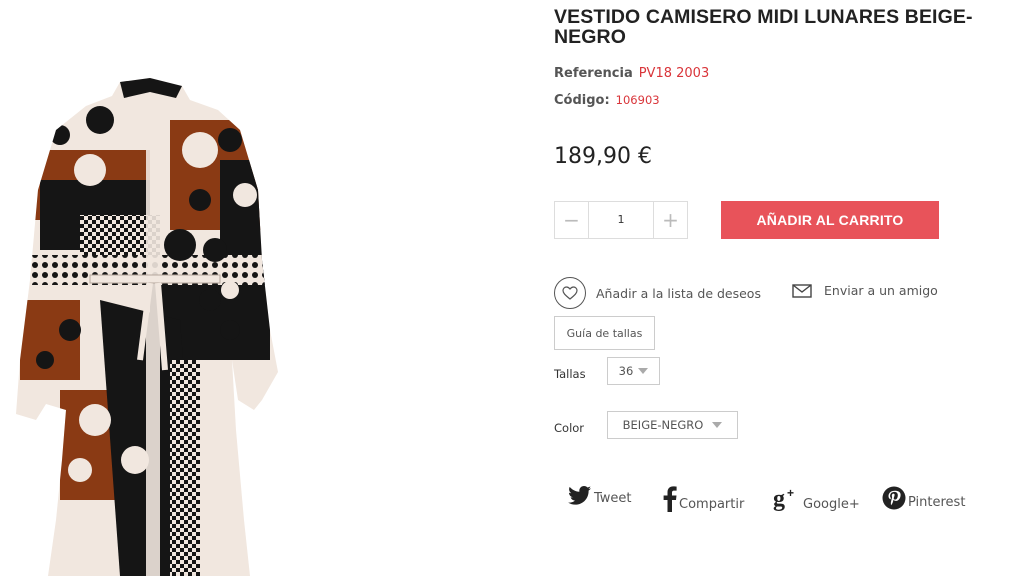 The width and height of the screenshot is (1024, 576). What do you see at coordinates (894, 498) in the screenshot?
I see `pinterest-icon` at bounding box center [894, 498].